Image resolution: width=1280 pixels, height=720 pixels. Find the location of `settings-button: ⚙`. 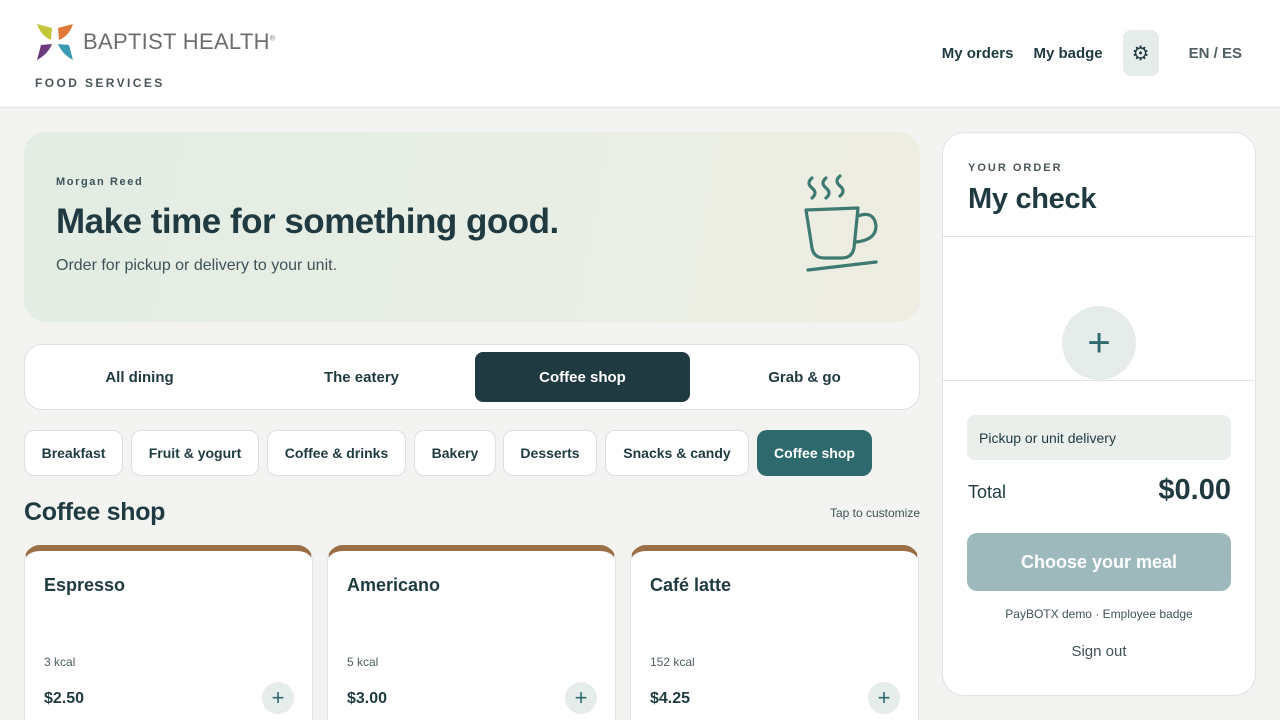

settings-button: ⚙ is located at coordinates (1140, 53).